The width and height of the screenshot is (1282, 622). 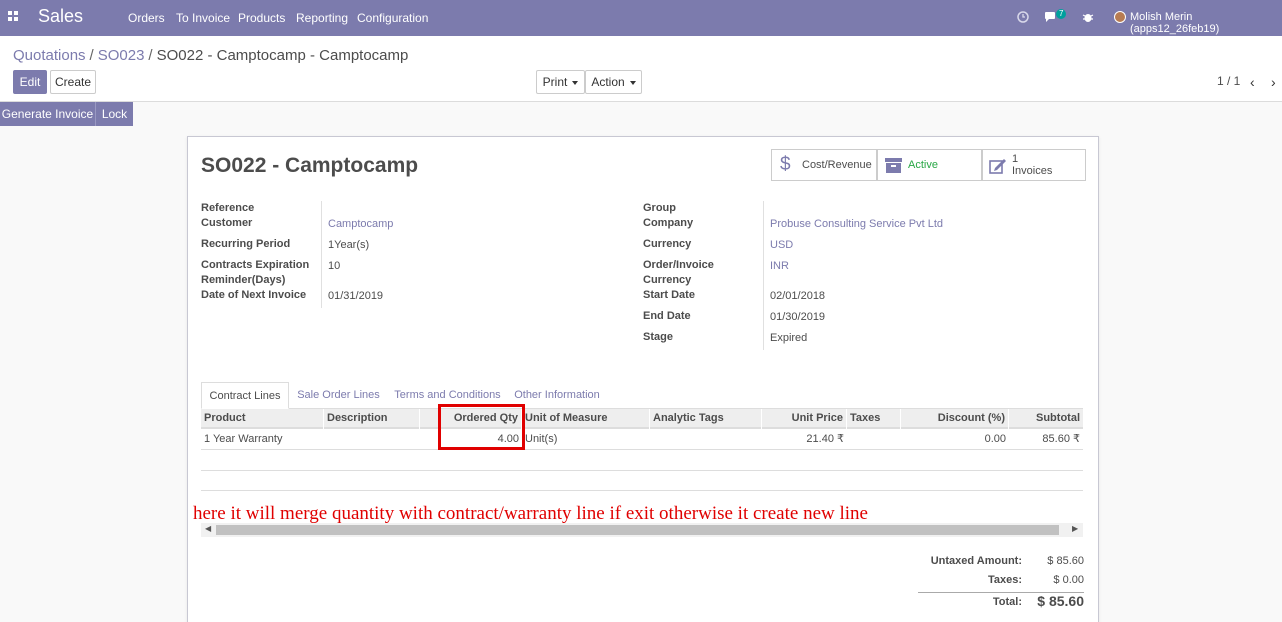 What do you see at coordinates (798, 296) in the screenshot?
I see `start-date-value: 02/01/2018` at bounding box center [798, 296].